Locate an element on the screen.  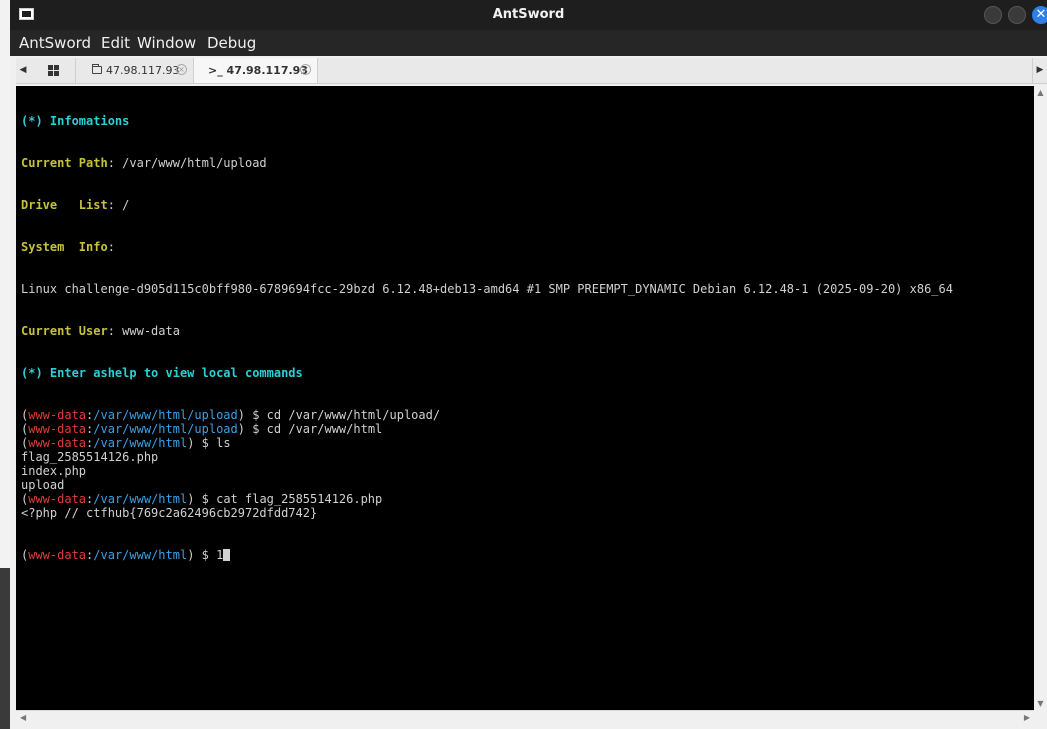
menu-edit: Edit is located at coordinates (115, 43).